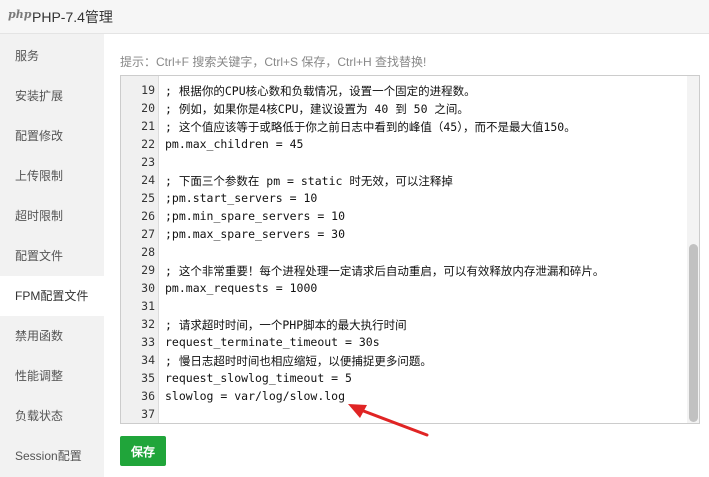  What do you see at coordinates (72, 17) in the screenshot?
I see `window-title: PHP-7.4管理` at bounding box center [72, 17].